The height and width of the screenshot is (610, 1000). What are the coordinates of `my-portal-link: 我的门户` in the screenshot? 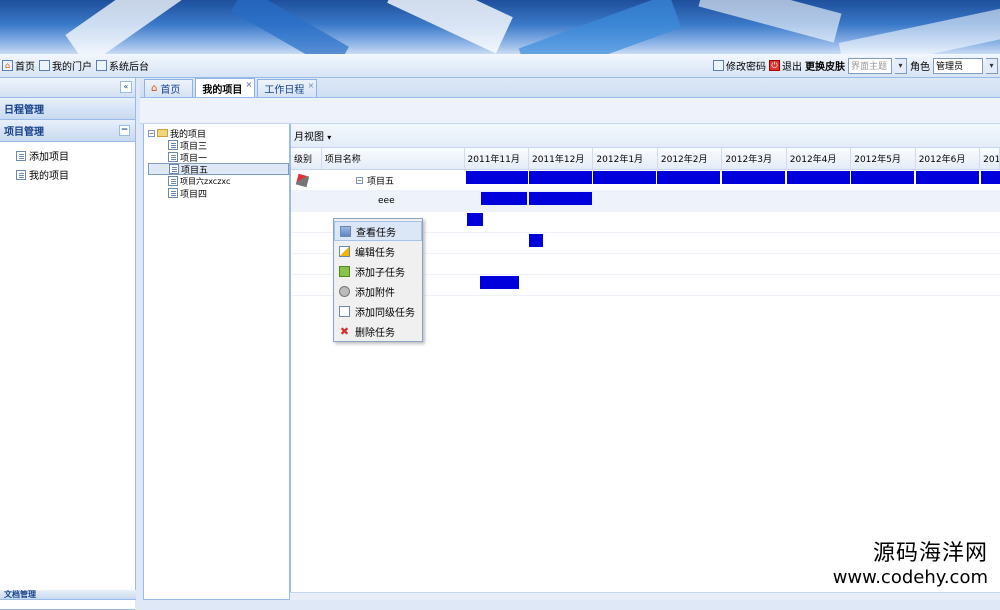 It's located at (65, 65).